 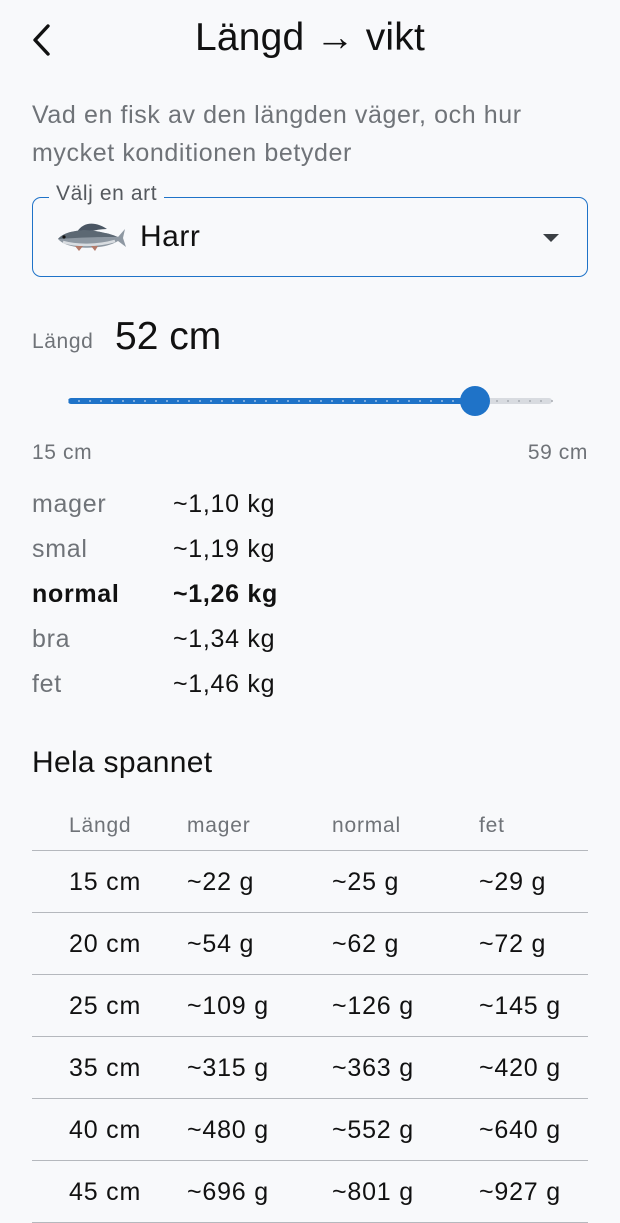 What do you see at coordinates (310, 1006) in the screenshot?
I see `table-row: 25 cm ~109 g ~126 g ~145 g` at bounding box center [310, 1006].